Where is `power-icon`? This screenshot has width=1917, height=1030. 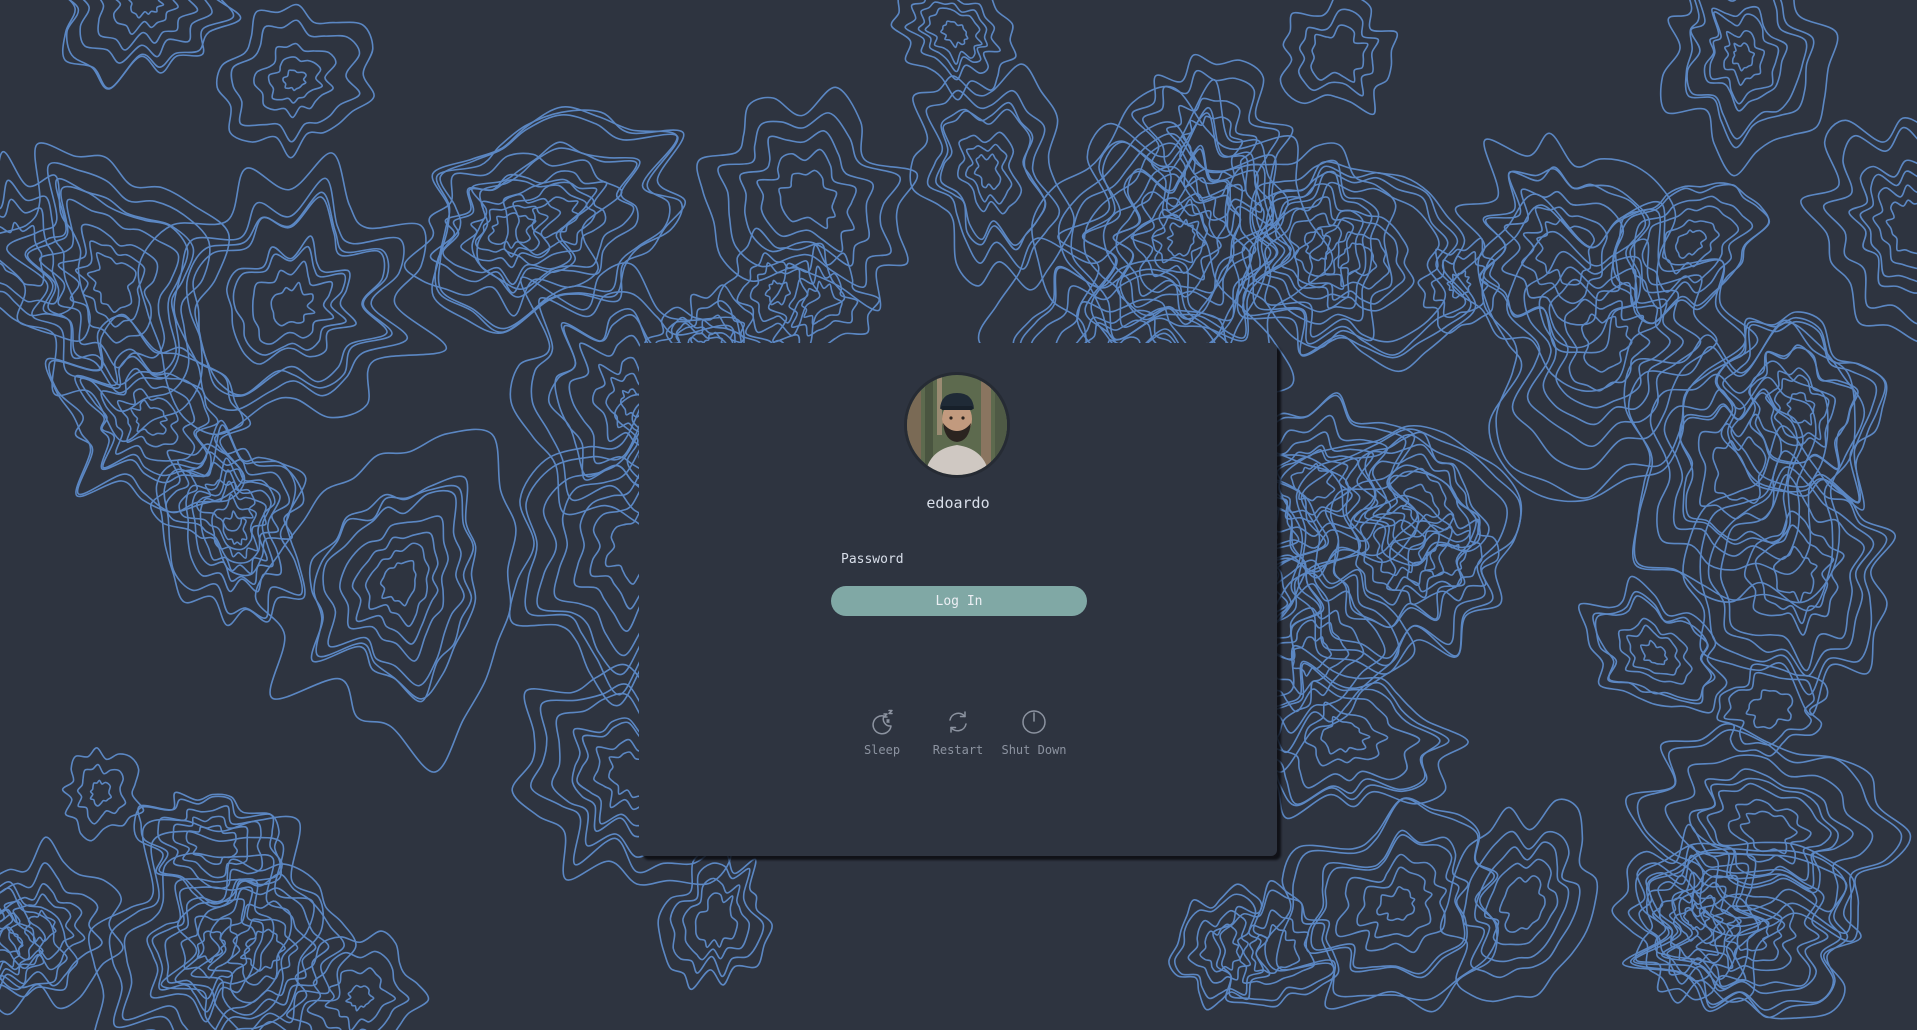
power-icon is located at coordinates (1034, 722).